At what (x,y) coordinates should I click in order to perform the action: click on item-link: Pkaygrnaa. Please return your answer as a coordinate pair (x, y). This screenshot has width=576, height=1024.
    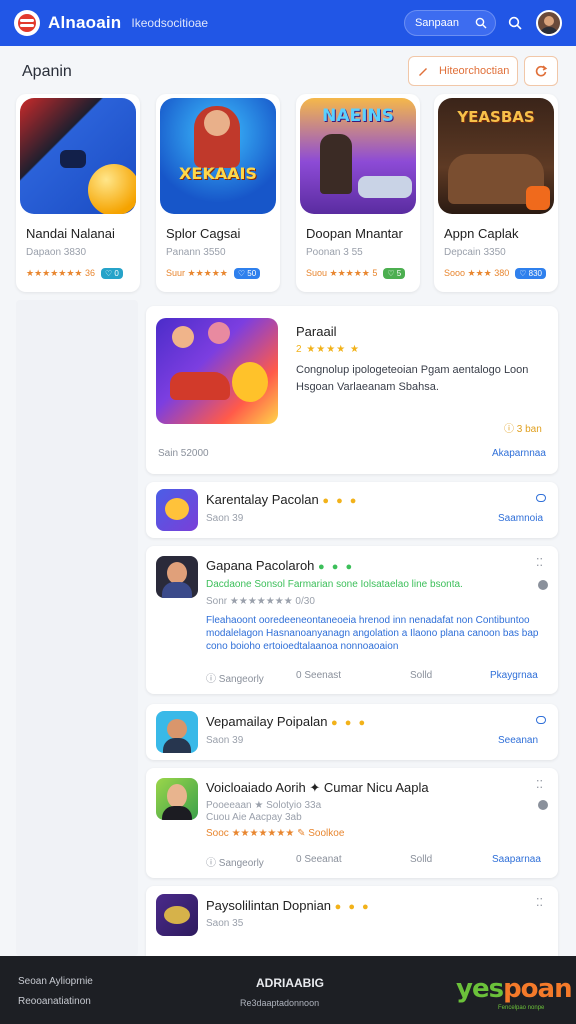
    Looking at the image, I should click on (514, 675).